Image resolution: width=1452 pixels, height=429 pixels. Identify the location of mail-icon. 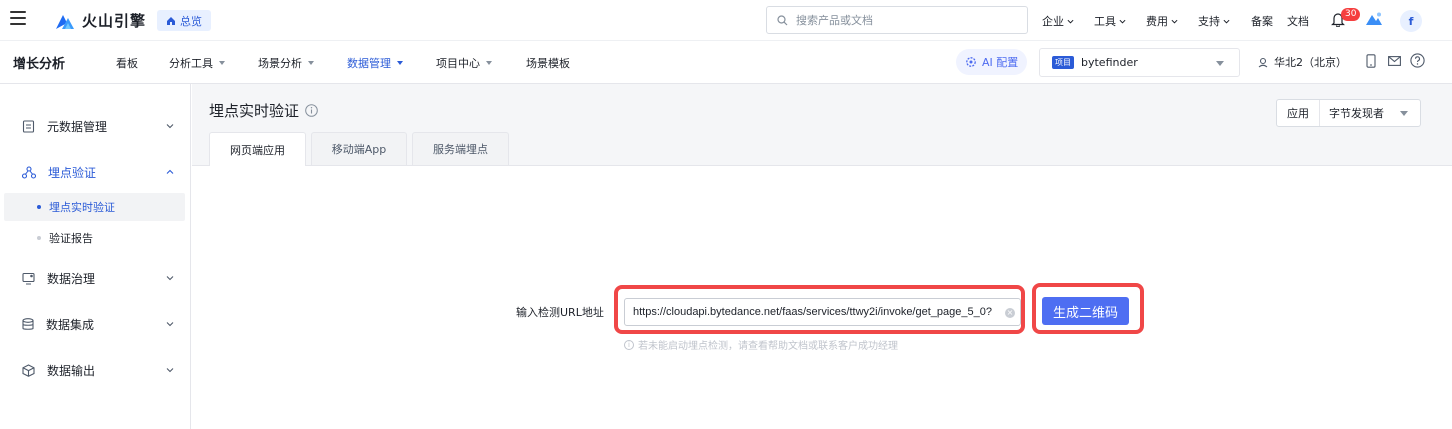
(1394, 61).